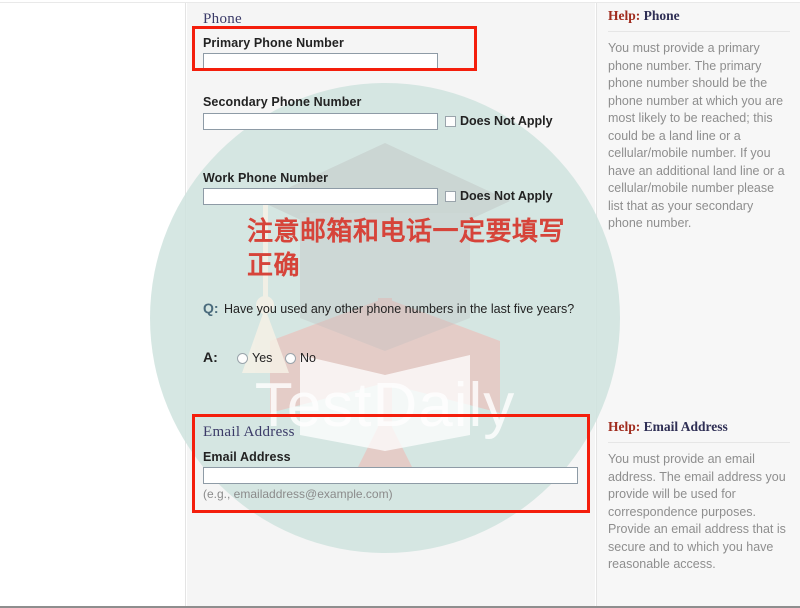 The width and height of the screenshot is (800, 608). What do you see at coordinates (262, 358) in the screenshot?
I see `answer-option-yes-label: Yes` at bounding box center [262, 358].